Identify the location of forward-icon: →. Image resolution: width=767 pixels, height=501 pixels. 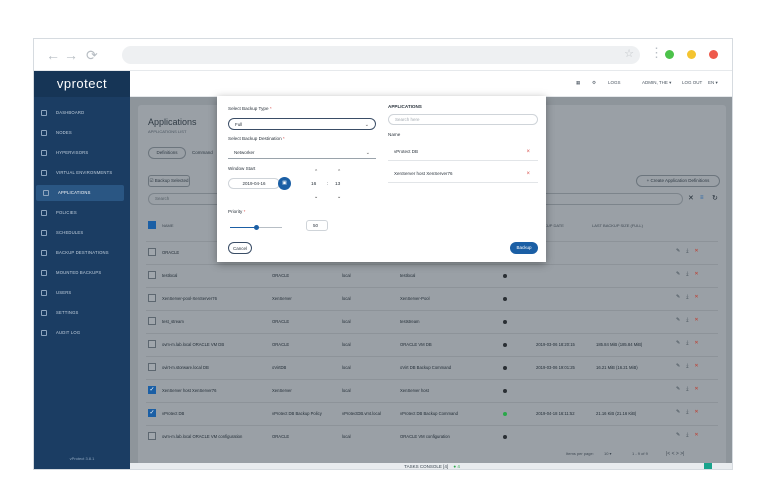
(71, 55).